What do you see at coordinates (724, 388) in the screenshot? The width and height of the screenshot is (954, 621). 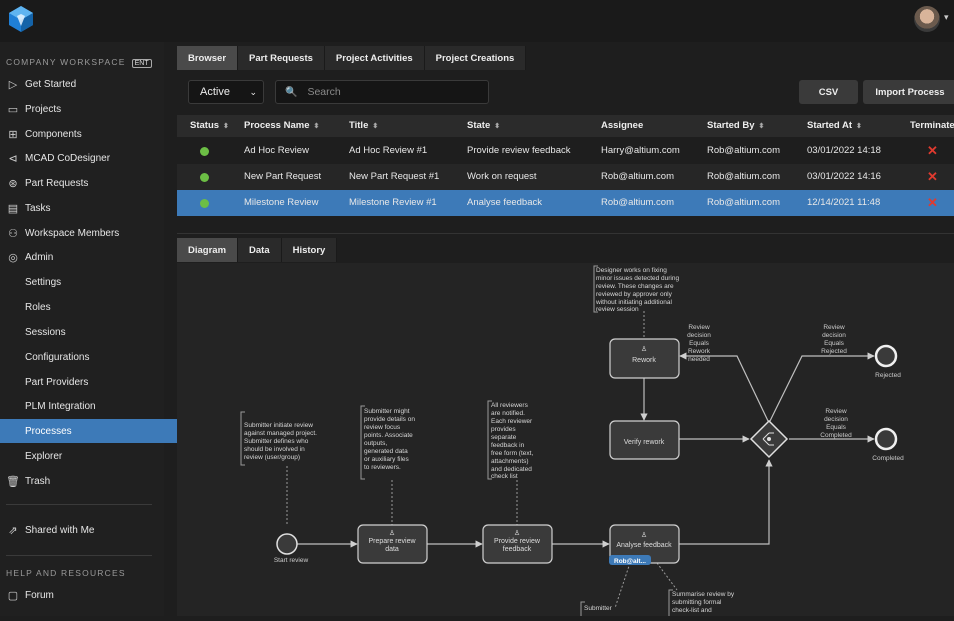 I see `flow-gateway-rework` at bounding box center [724, 388].